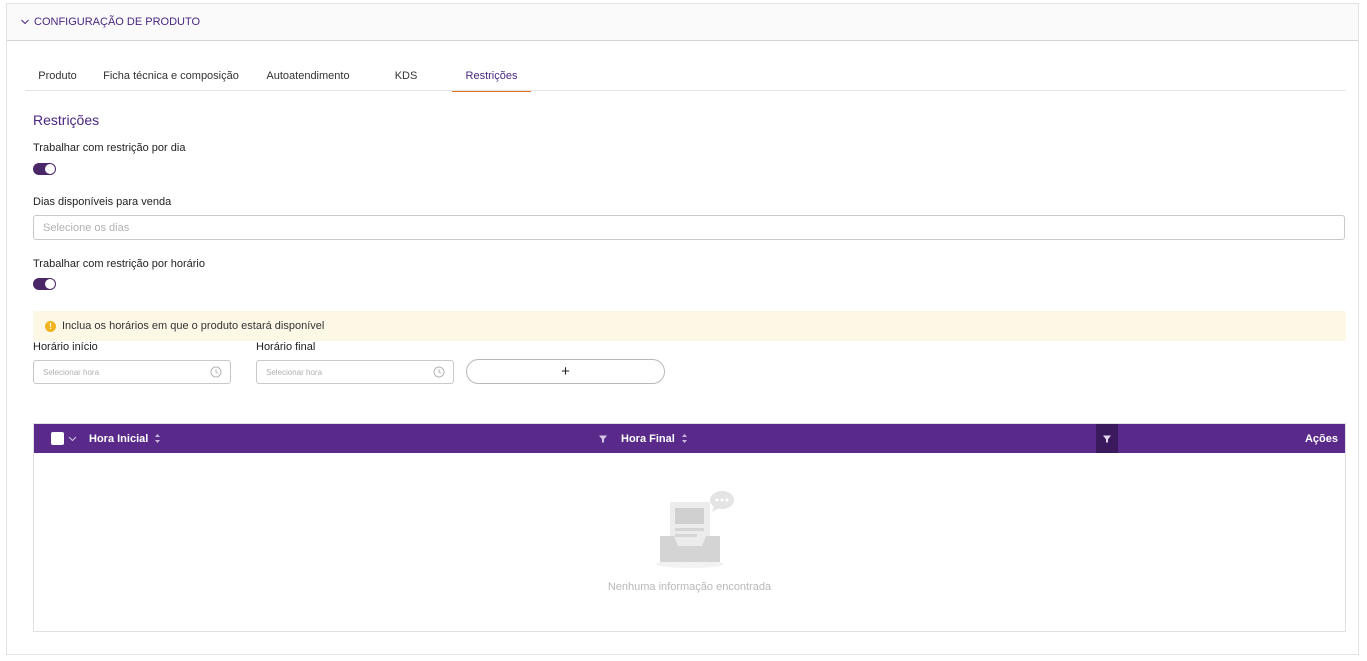 Image resolution: width=1367 pixels, height=661 pixels. I want to click on filter-active-box, so click(1107, 438).